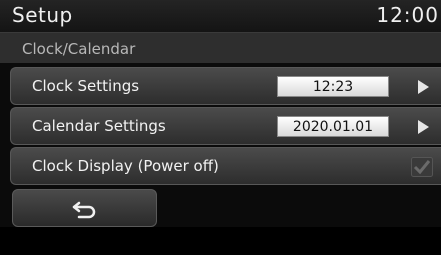 Image resolution: width=441 pixels, height=255 pixels. I want to click on clock-settings-label: Clock Settings, so click(86, 86).